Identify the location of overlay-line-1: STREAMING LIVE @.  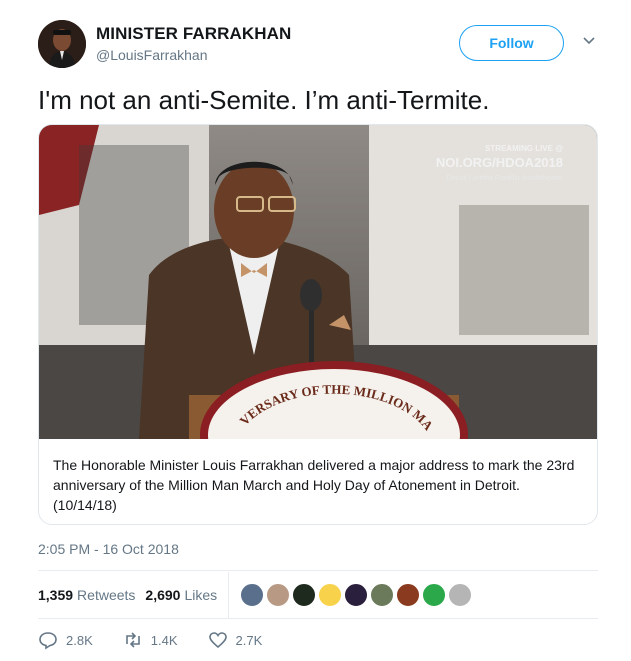
(524, 148).